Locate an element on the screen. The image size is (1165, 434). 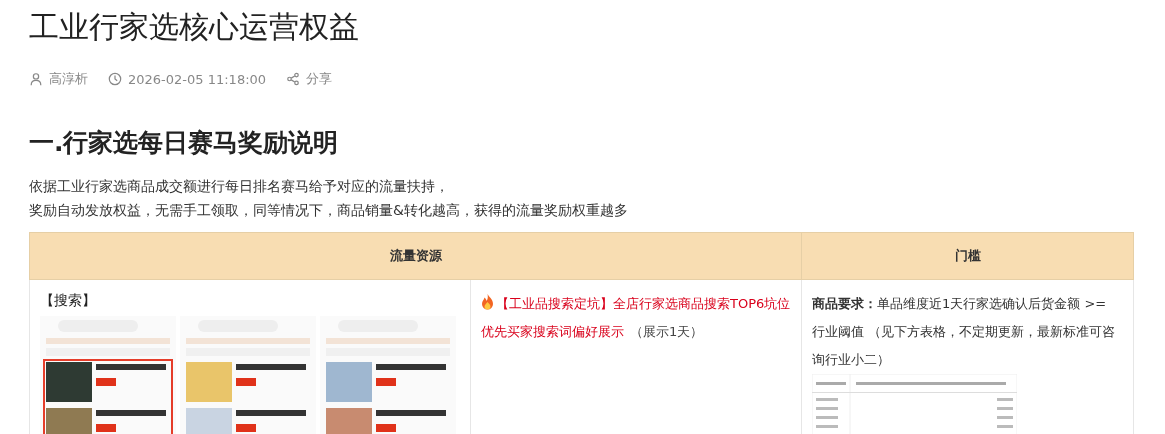
share-link: 分享 is located at coordinates (319, 79).